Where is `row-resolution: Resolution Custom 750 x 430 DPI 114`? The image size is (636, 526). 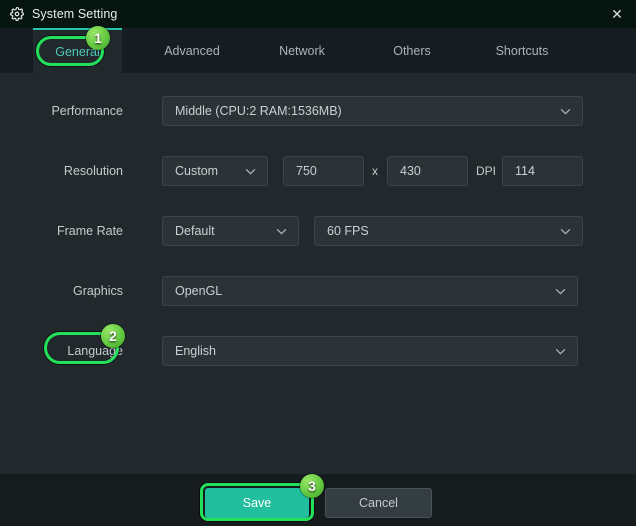
row-resolution: Resolution Custom 750 x 430 DPI 114 is located at coordinates (318, 171).